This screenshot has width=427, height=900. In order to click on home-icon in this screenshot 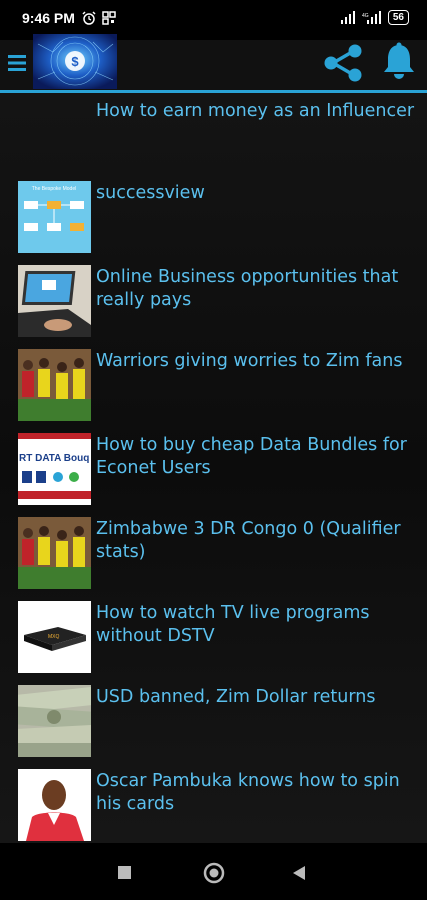, I will do `click(214, 873)`.